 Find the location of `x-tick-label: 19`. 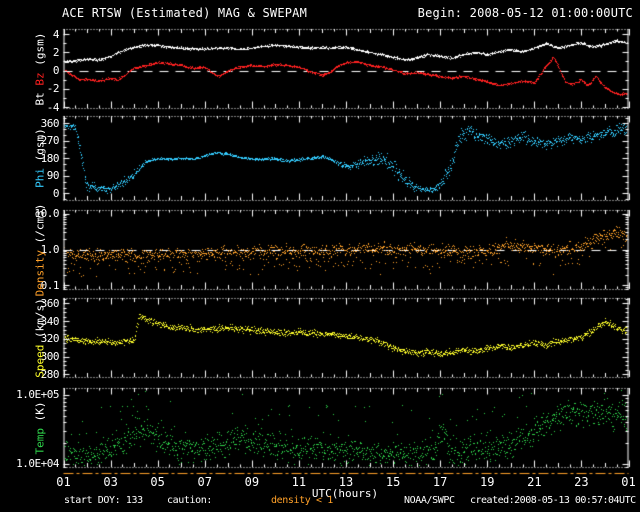

x-tick-label: 19 is located at coordinates (487, 482).